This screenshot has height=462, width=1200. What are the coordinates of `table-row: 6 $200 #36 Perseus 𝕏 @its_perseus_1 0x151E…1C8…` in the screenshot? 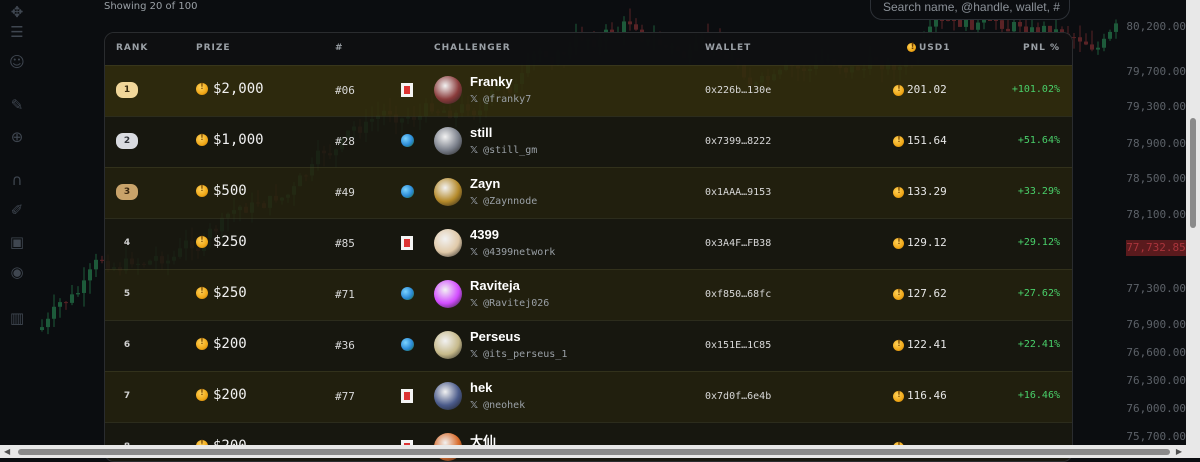 It's located at (588, 345).